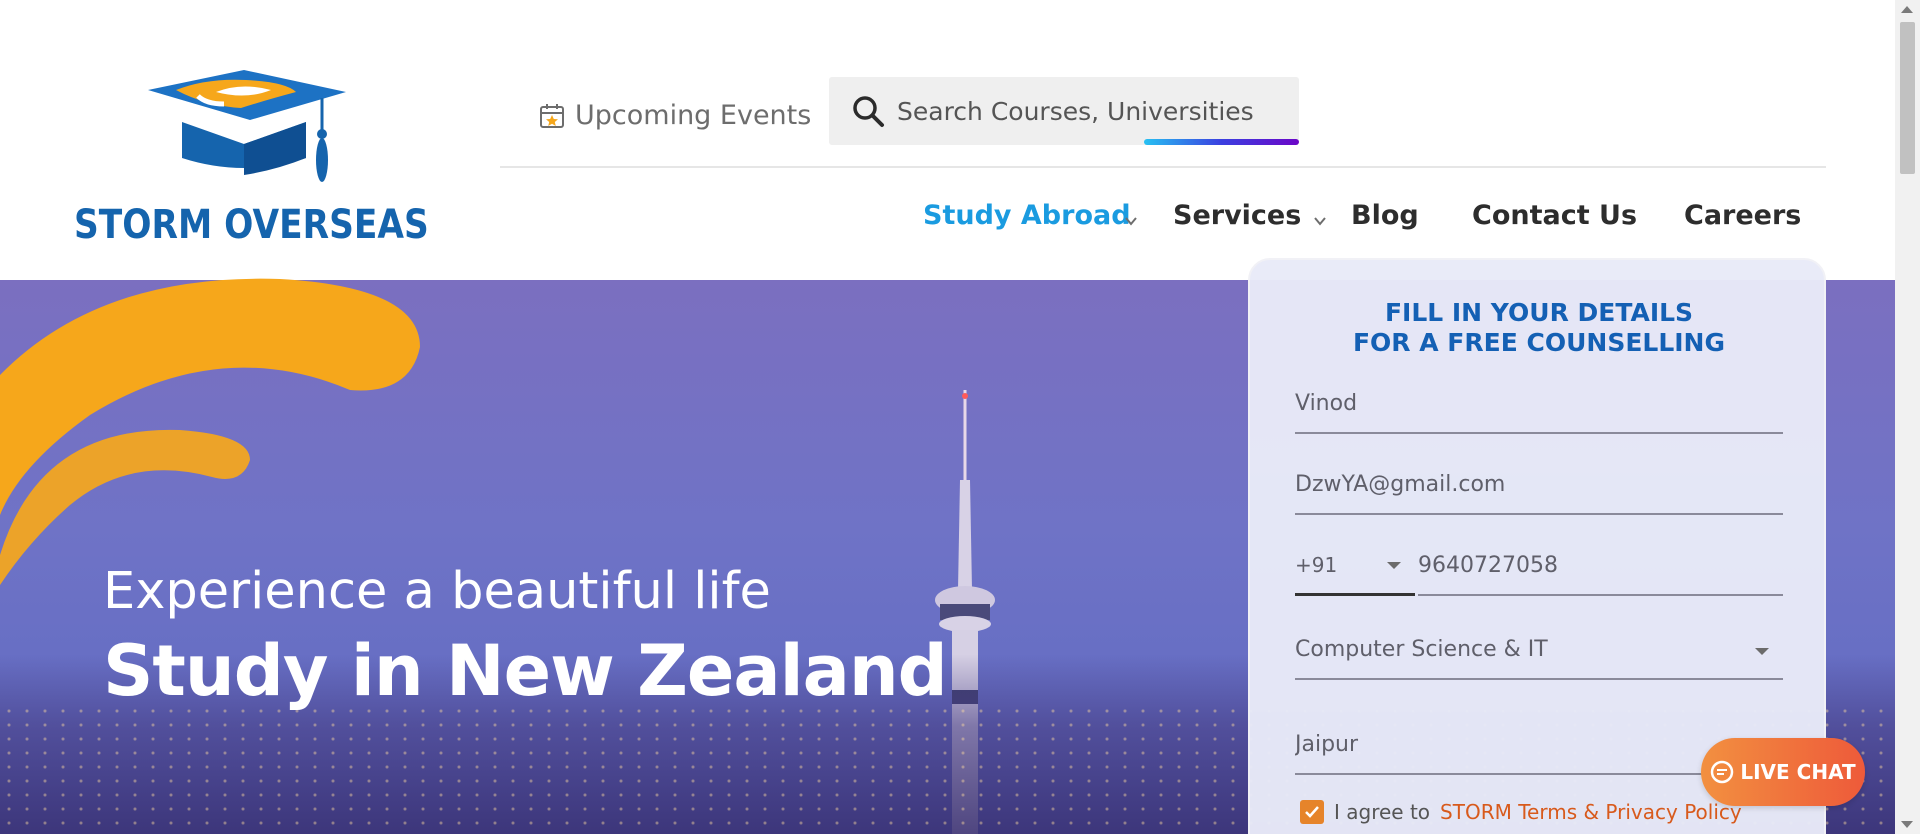 The image size is (1920, 834). I want to click on name-input, so click(1539, 403).